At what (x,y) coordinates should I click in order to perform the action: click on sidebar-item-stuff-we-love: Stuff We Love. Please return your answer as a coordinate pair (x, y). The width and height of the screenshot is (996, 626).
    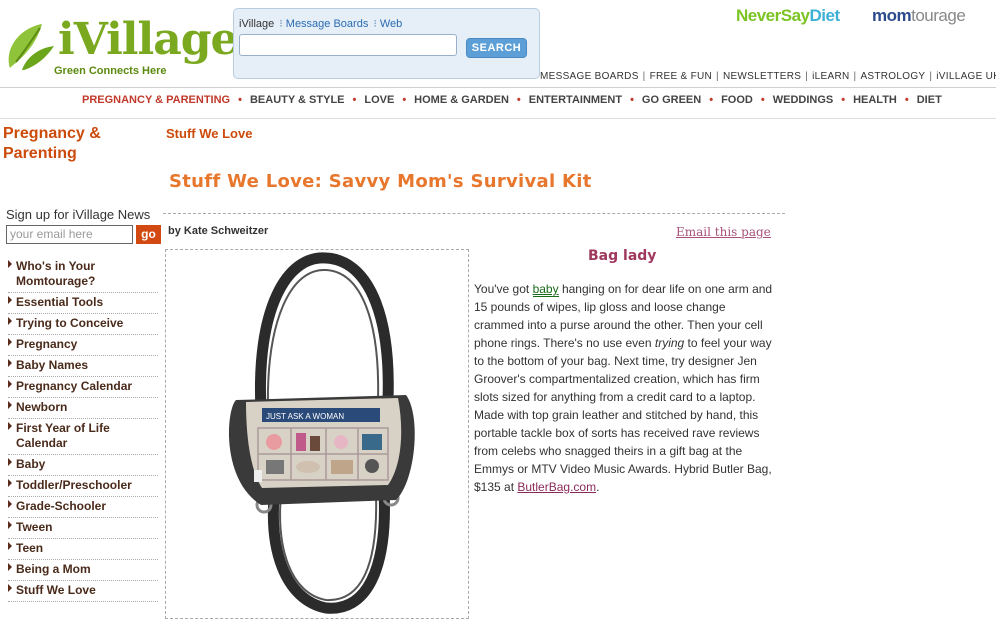
    Looking at the image, I should click on (83, 591).